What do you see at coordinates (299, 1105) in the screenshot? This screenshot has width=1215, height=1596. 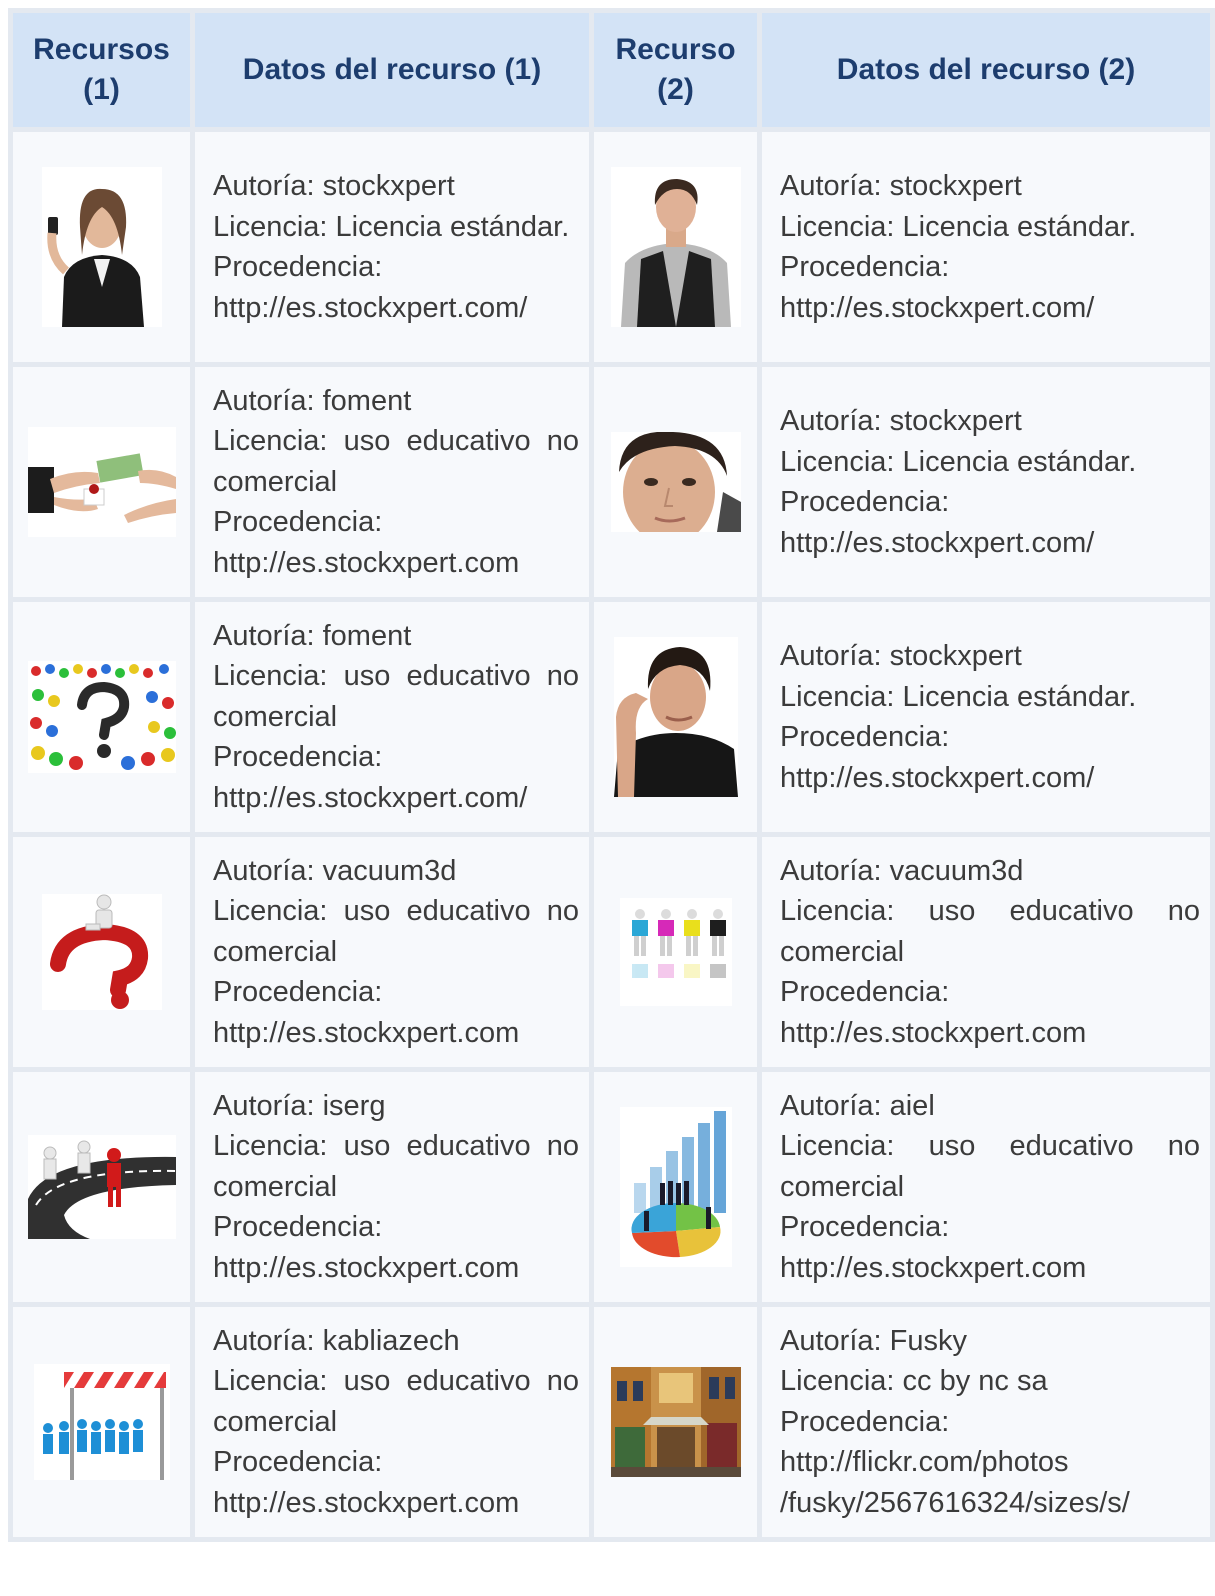 I see `author-text: Autoría: iserg` at bounding box center [299, 1105].